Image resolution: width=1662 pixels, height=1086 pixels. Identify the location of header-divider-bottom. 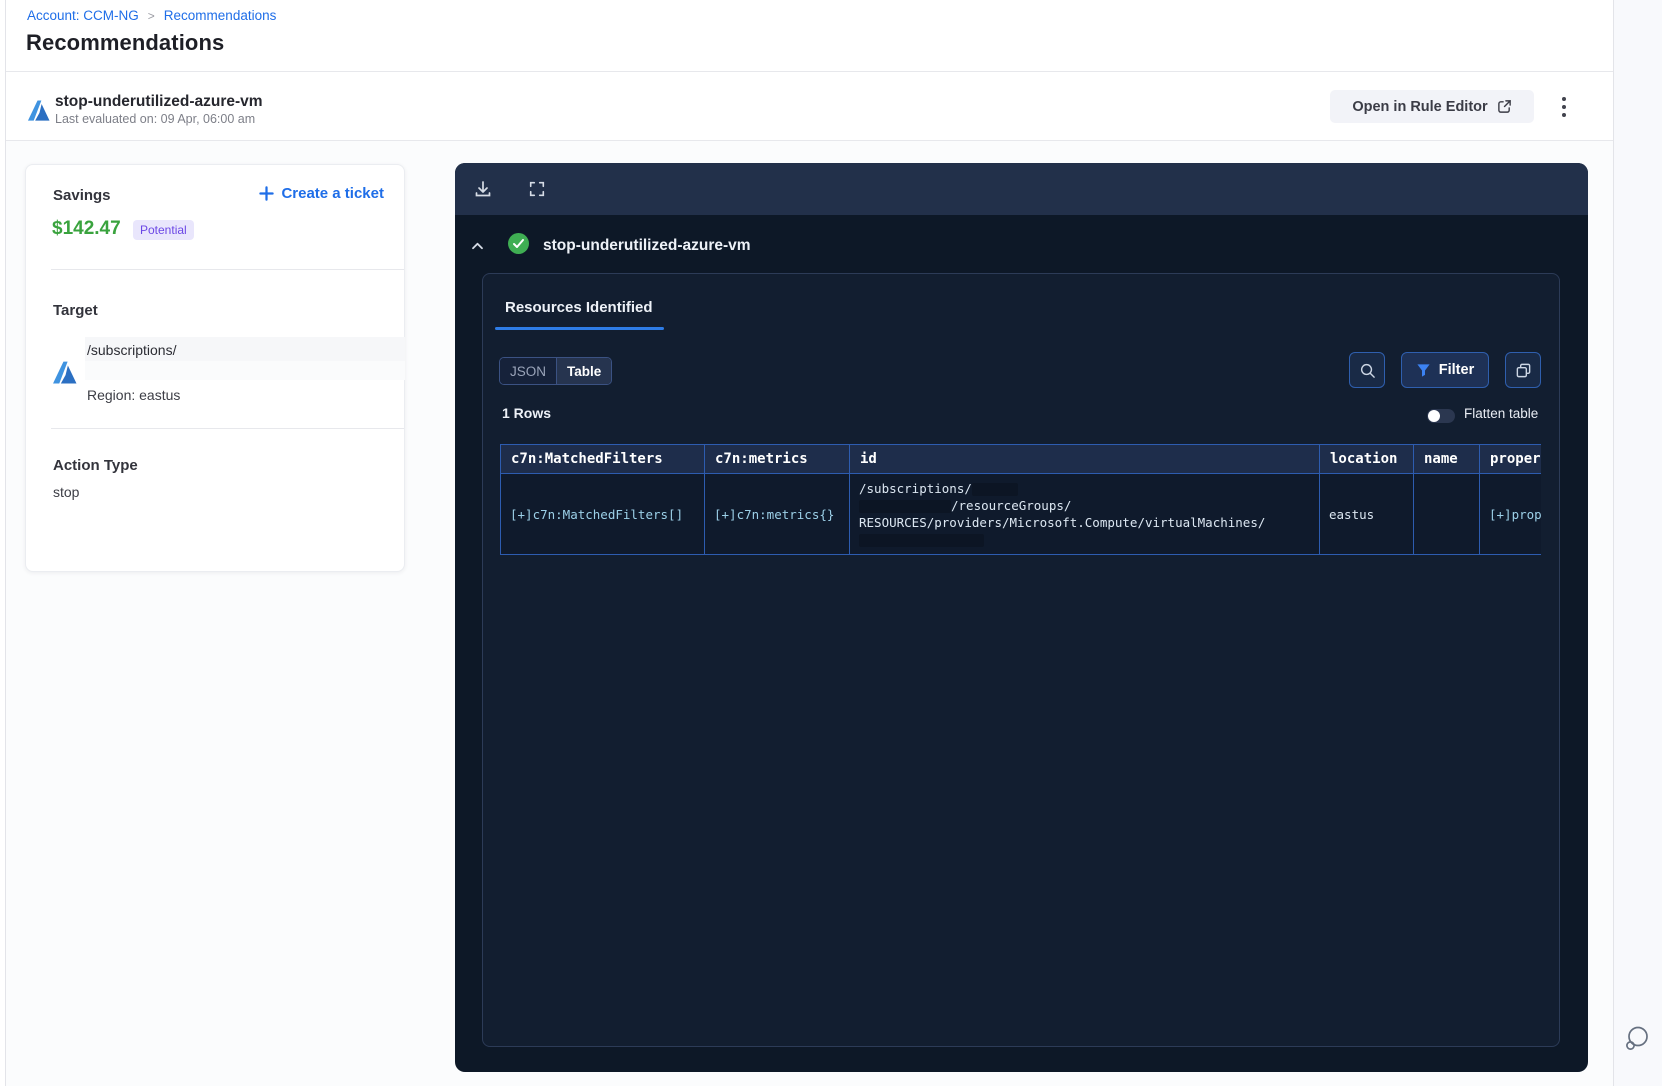
(809, 140).